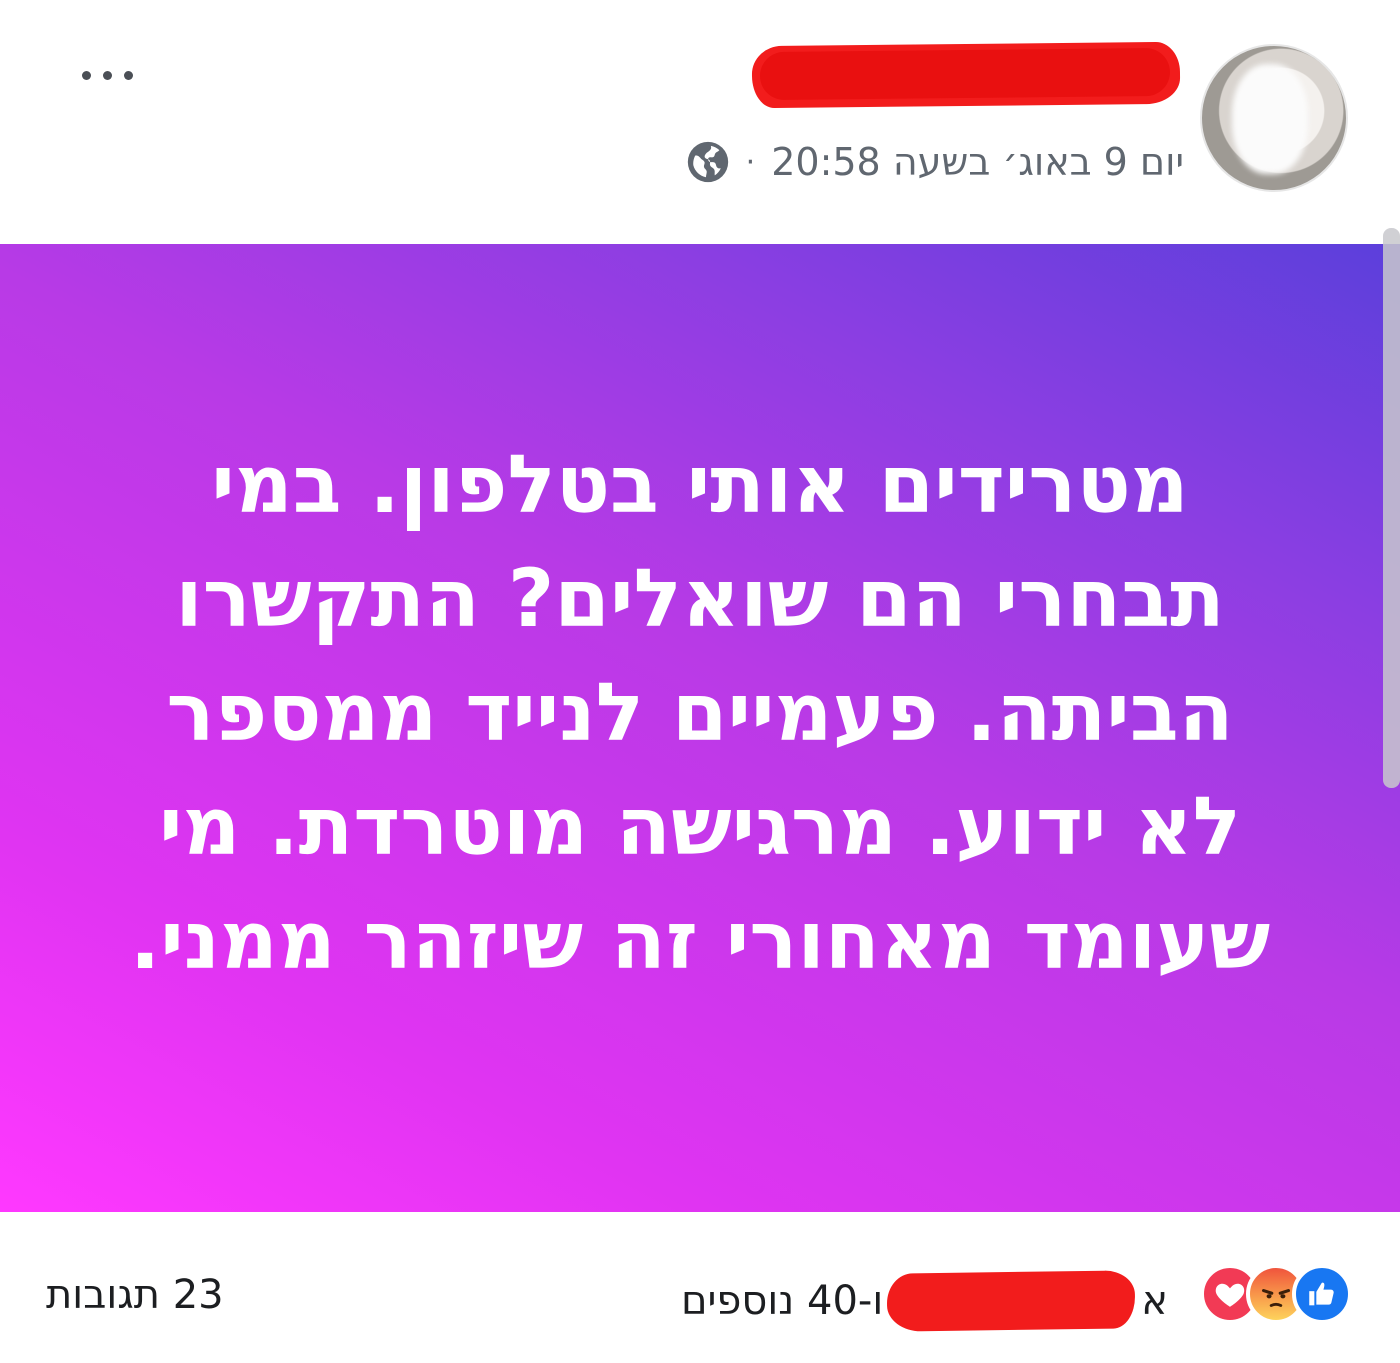 Image resolution: width=1400 pixels, height=1363 pixels. I want to click on author-avatar, so click(1274, 118).